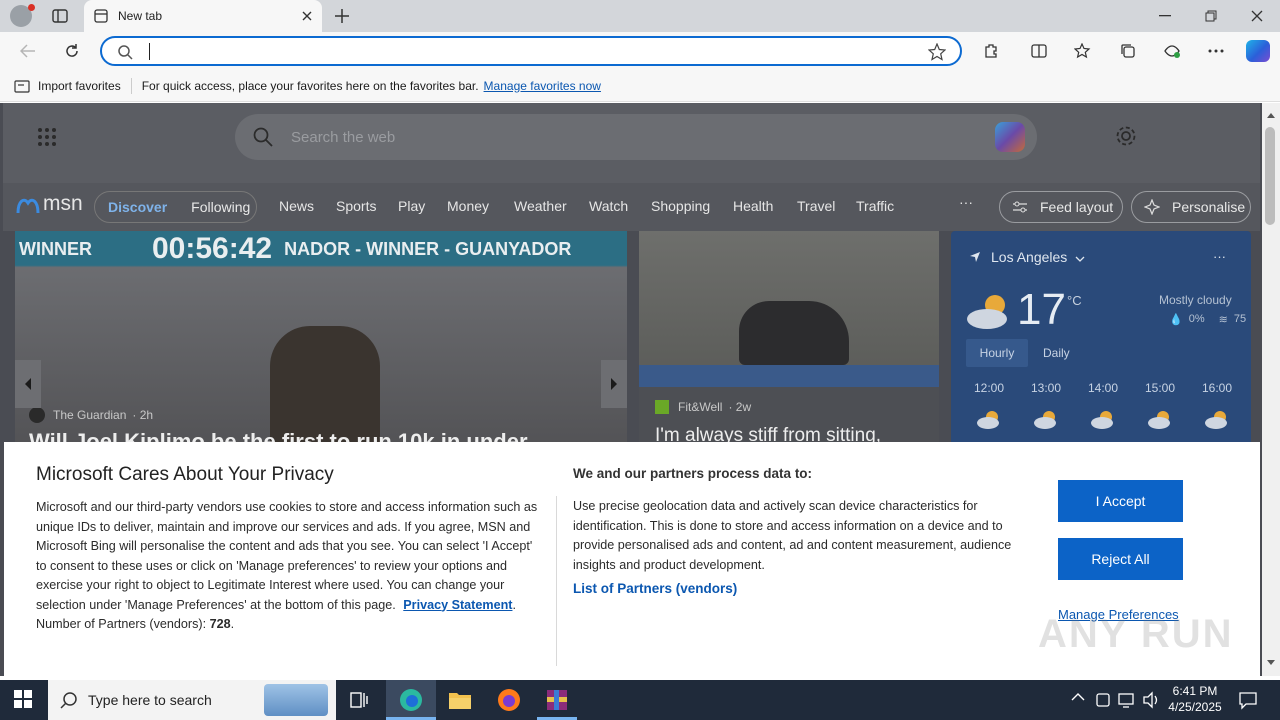 The width and height of the screenshot is (1280, 720). I want to click on carousel-prev-button, so click(28, 384).